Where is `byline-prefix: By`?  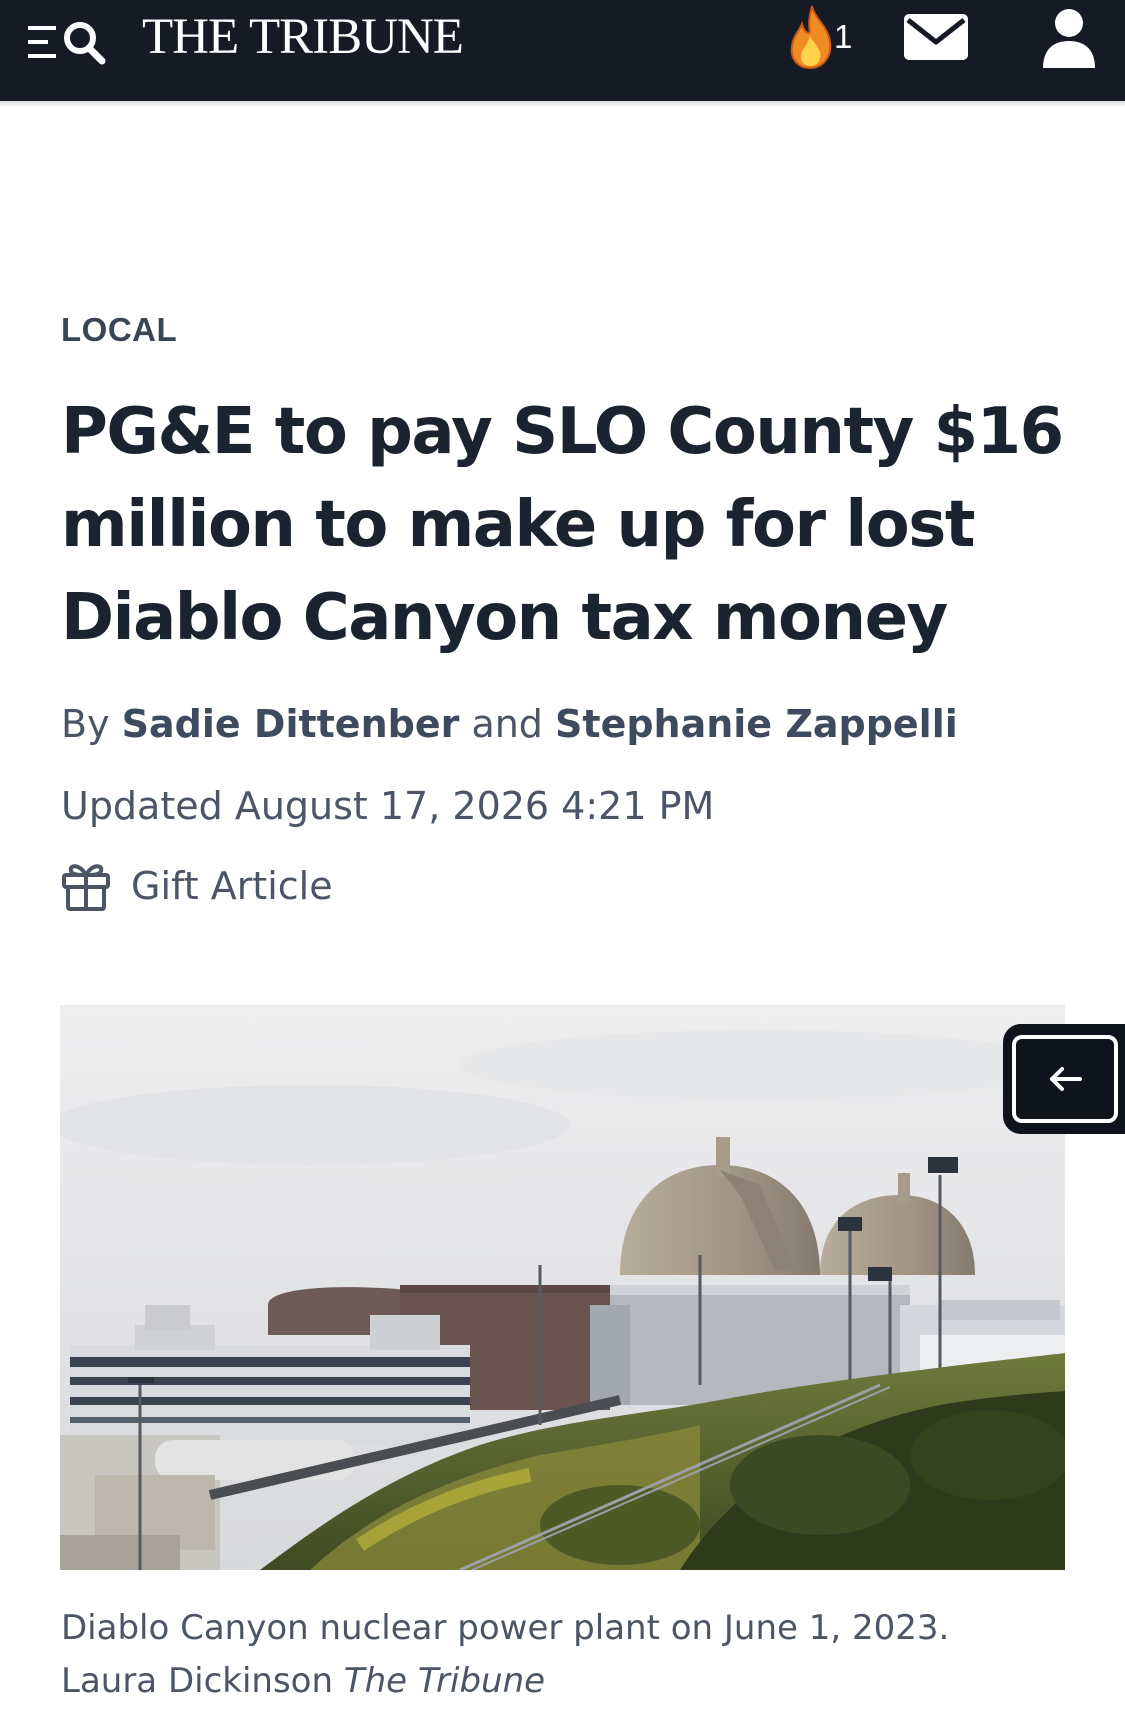
byline-prefix: By is located at coordinates (85, 724).